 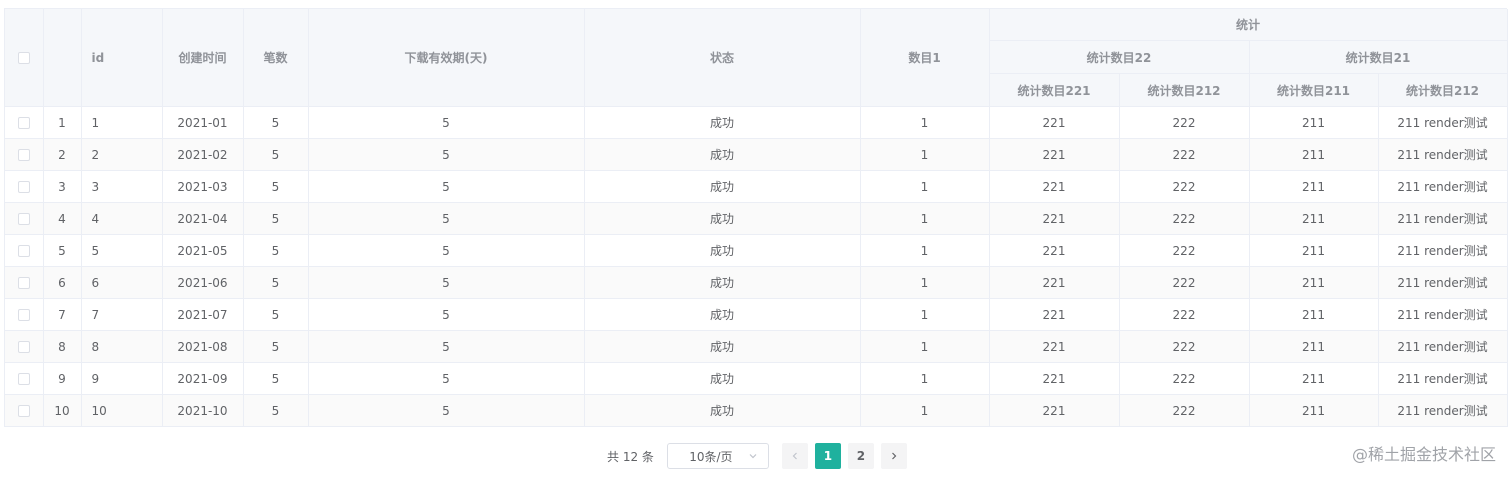 I want to click on cell-created: 2021-01, so click(x=203, y=122).